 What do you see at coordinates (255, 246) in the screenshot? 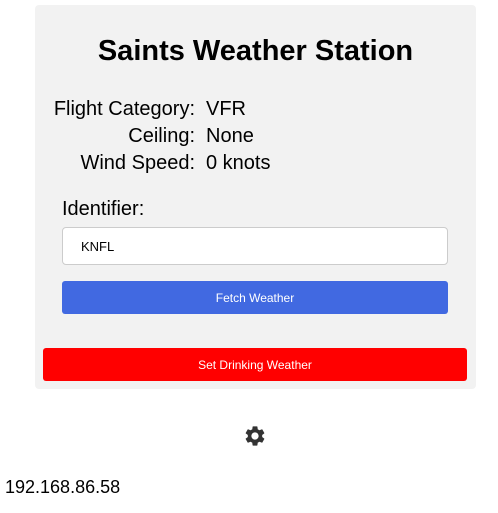
I see `identifier-input` at bounding box center [255, 246].